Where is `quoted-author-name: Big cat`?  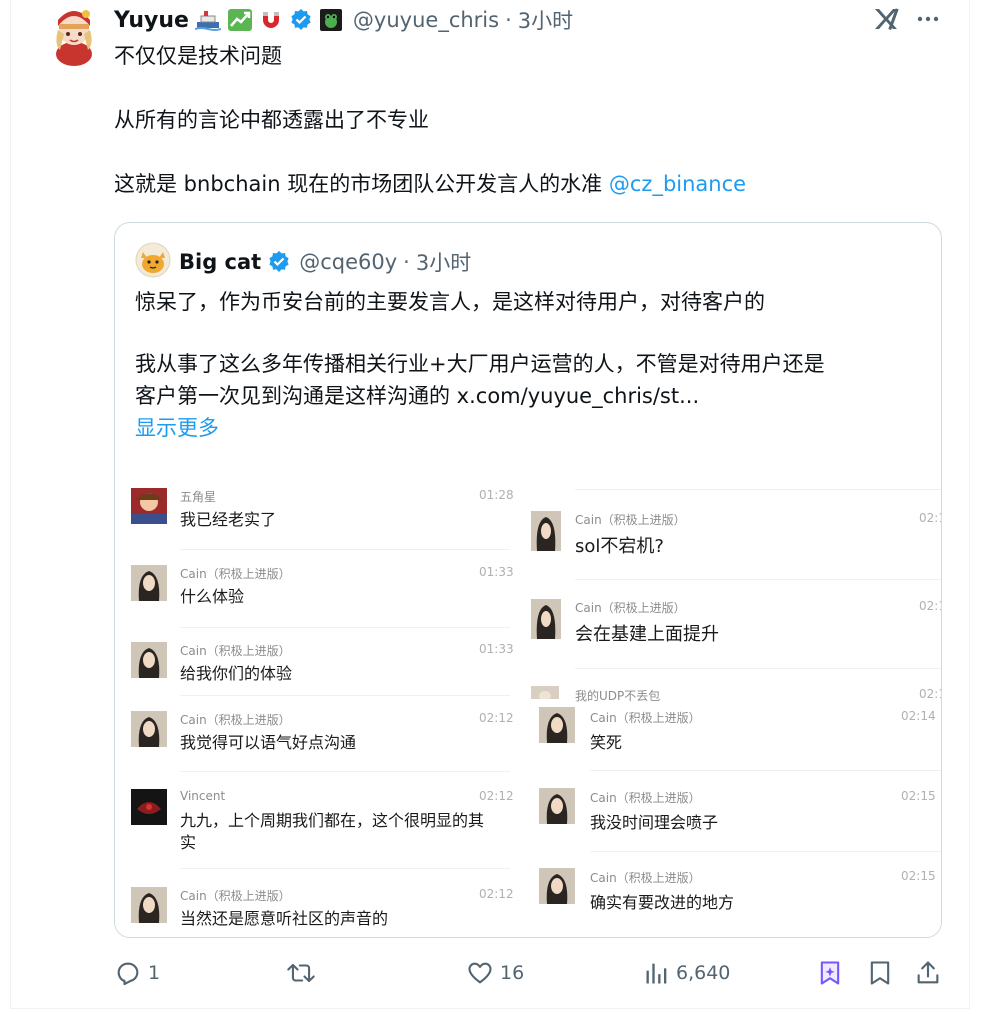 quoted-author-name: Big cat is located at coordinates (220, 262).